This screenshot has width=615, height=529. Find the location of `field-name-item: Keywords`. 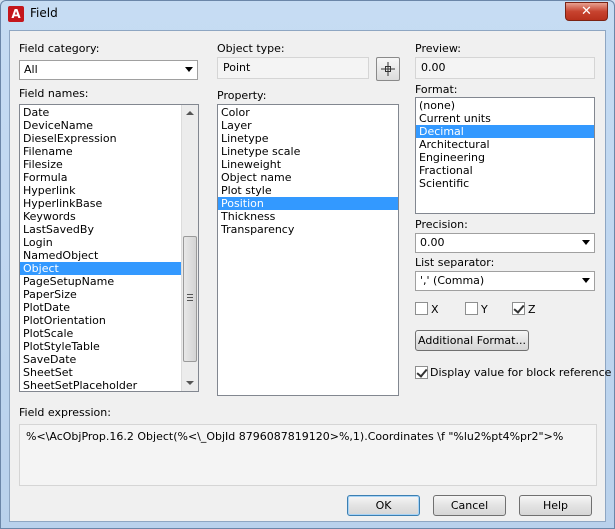

field-name-item: Keywords is located at coordinates (109, 216).